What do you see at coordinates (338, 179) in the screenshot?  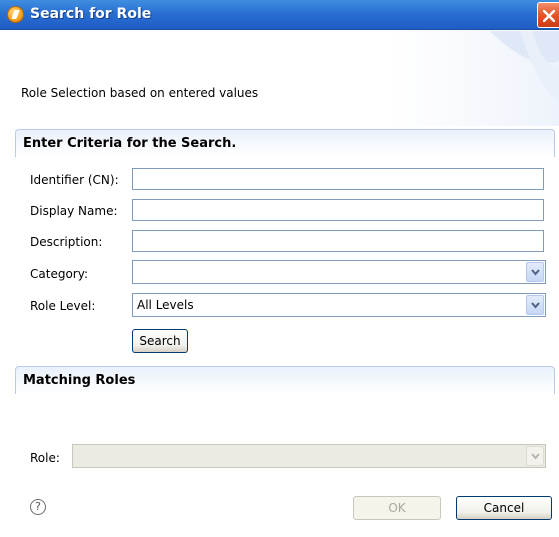 I see `identifier-field` at bounding box center [338, 179].